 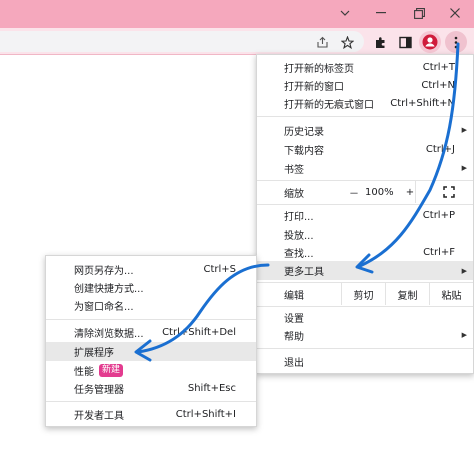 What do you see at coordinates (294, 296) in the screenshot?
I see `edit-label: 编辑` at bounding box center [294, 296].